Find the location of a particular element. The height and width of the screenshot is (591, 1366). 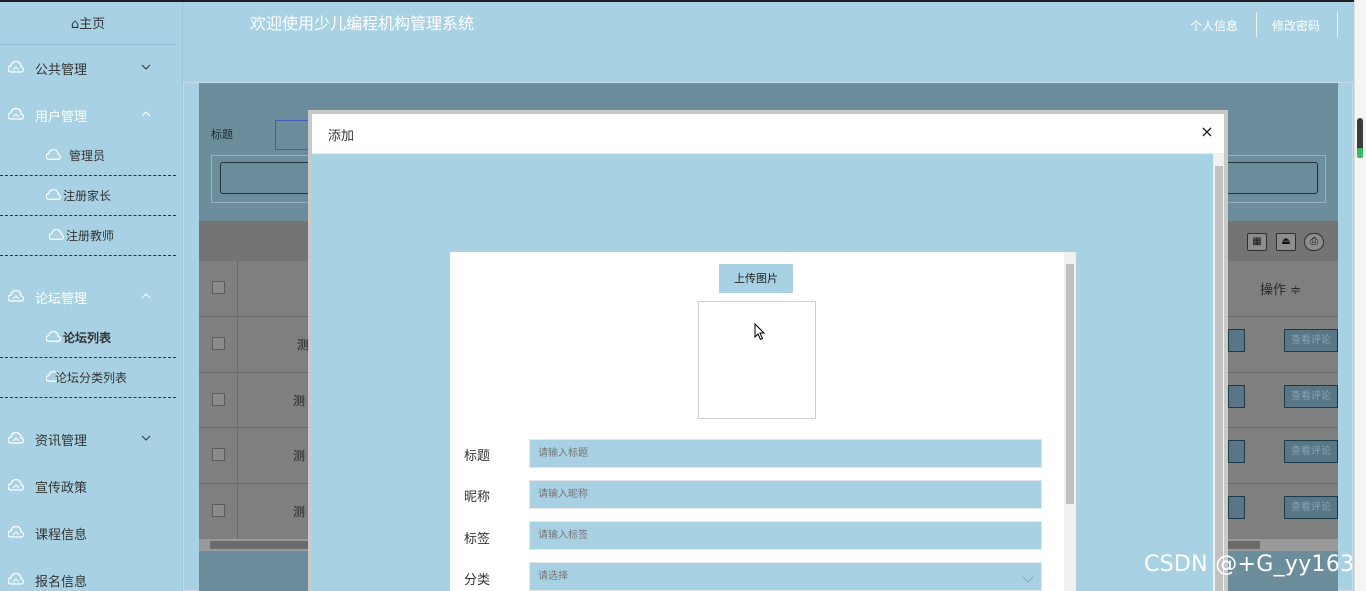

title-label: 标题 is located at coordinates (477, 456).